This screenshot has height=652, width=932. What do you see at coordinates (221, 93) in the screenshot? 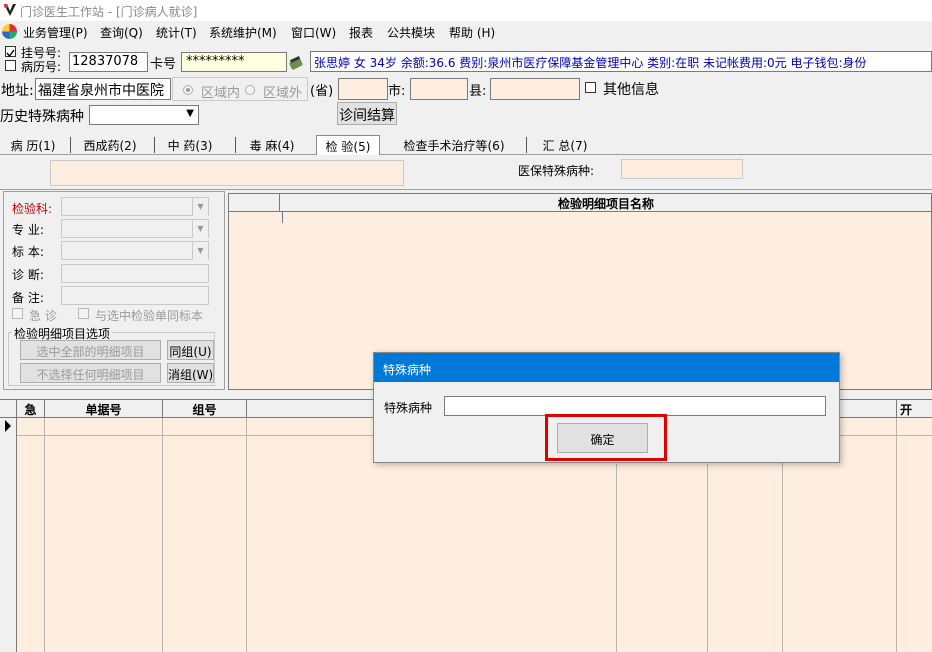
I see `in-region-label: 区域内` at bounding box center [221, 93].